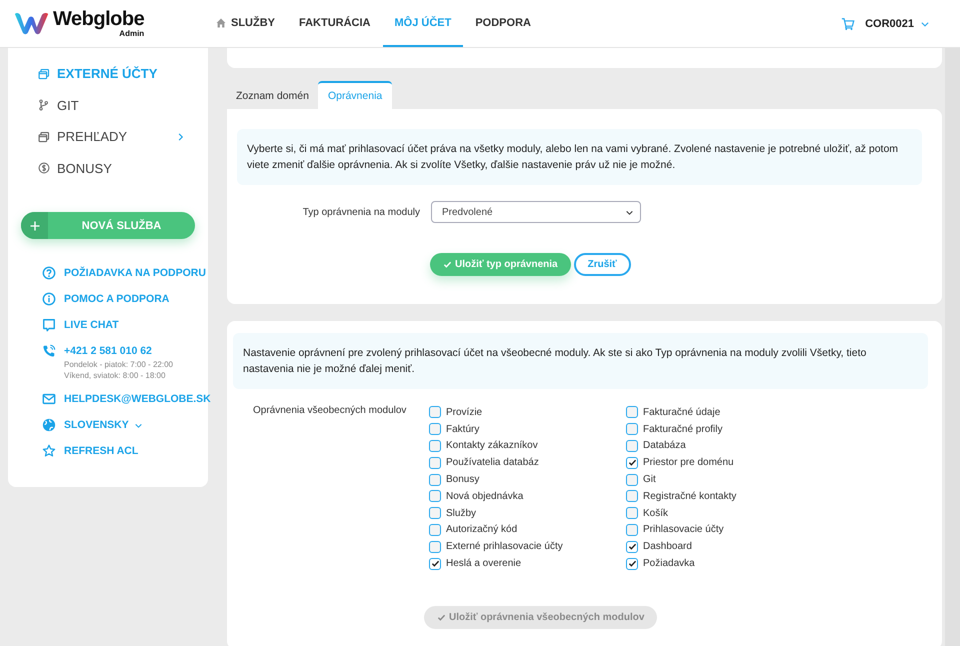  What do you see at coordinates (485, 496) in the screenshot?
I see `checkbox-label: Nová objednávka` at bounding box center [485, 496].